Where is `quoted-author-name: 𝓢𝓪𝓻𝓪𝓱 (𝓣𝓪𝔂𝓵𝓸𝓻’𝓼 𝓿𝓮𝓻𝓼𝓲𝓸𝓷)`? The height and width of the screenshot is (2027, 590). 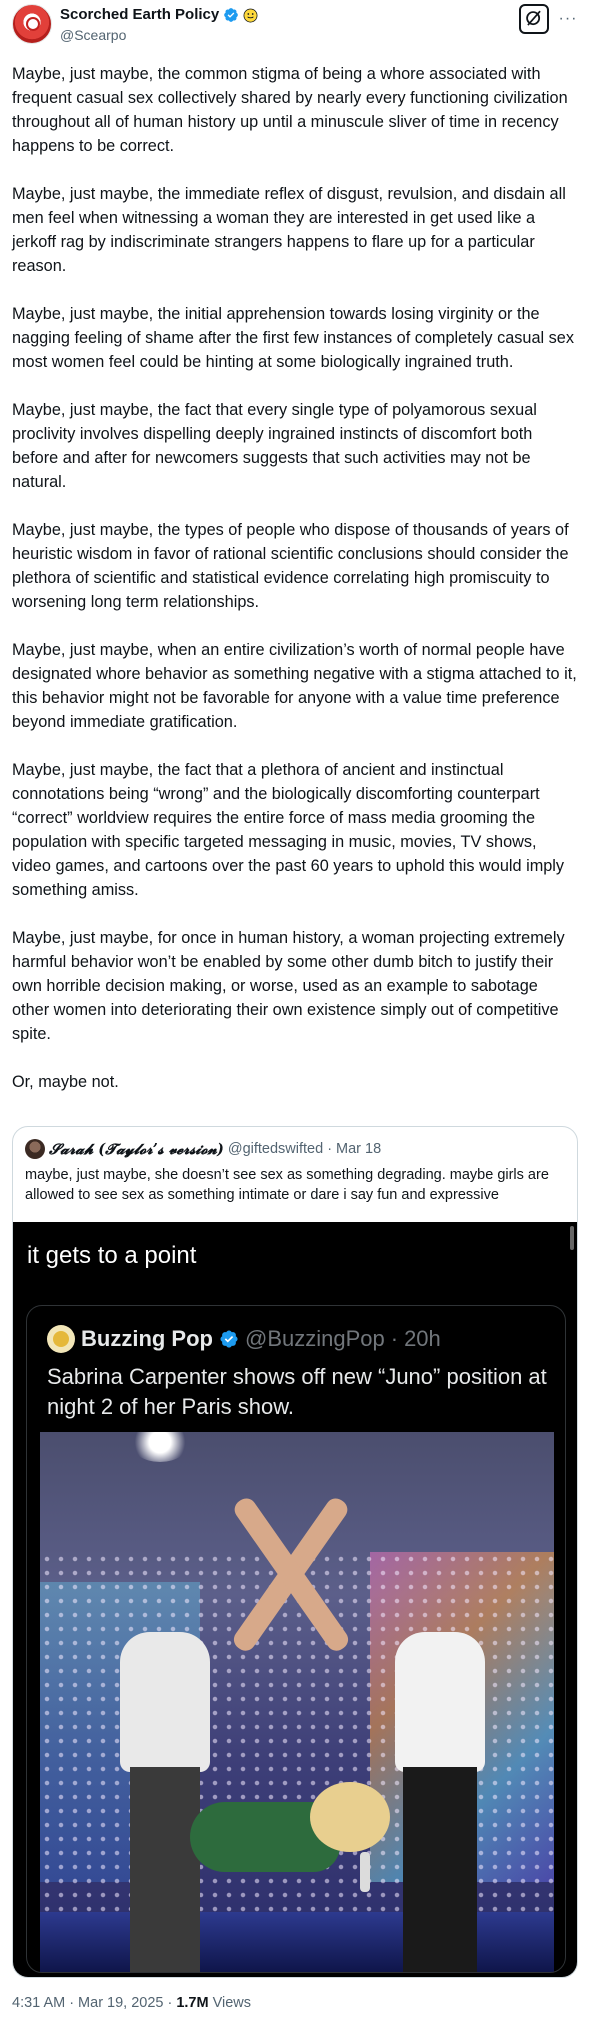 quoted-author-name: 𝓢𝓪𝓻𝓪𝓱 (𝓣𝓪𝔂𝓵𝓸𝓻’𝓼 𝓿𝓮𝓻𝓼𝓲𝓸𝓷) is located at coordinates (136, 1149).